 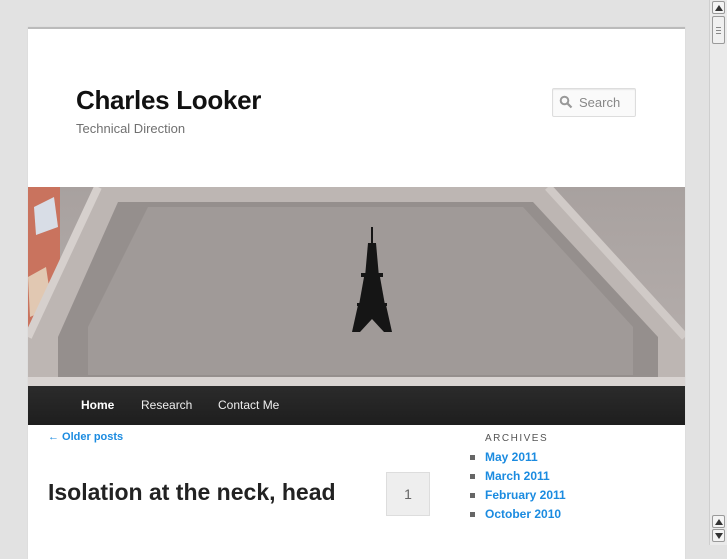 What do you see at coordinates (605, 102) in the screenshot?
I see `search-input` at bounding box center [605, 102].